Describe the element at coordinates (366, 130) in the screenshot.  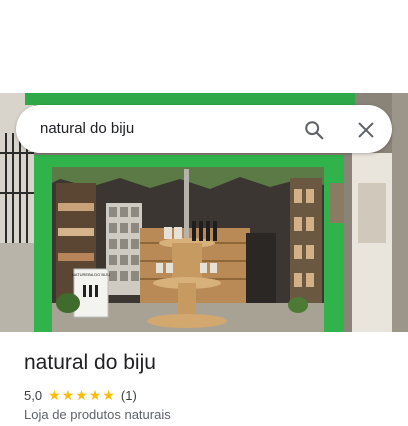
I see `close-icon` at that location.